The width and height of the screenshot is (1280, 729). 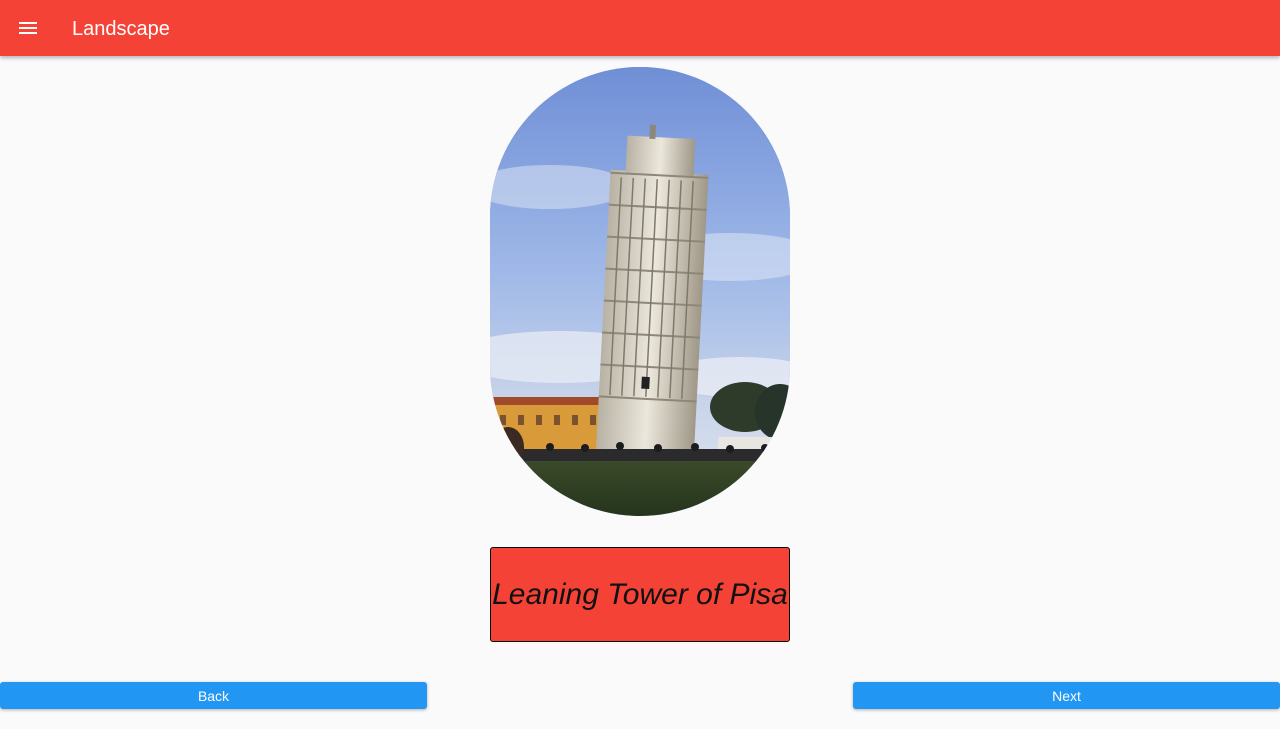 I want to click on app-bar: Landscape, so click(x=640, y=28).